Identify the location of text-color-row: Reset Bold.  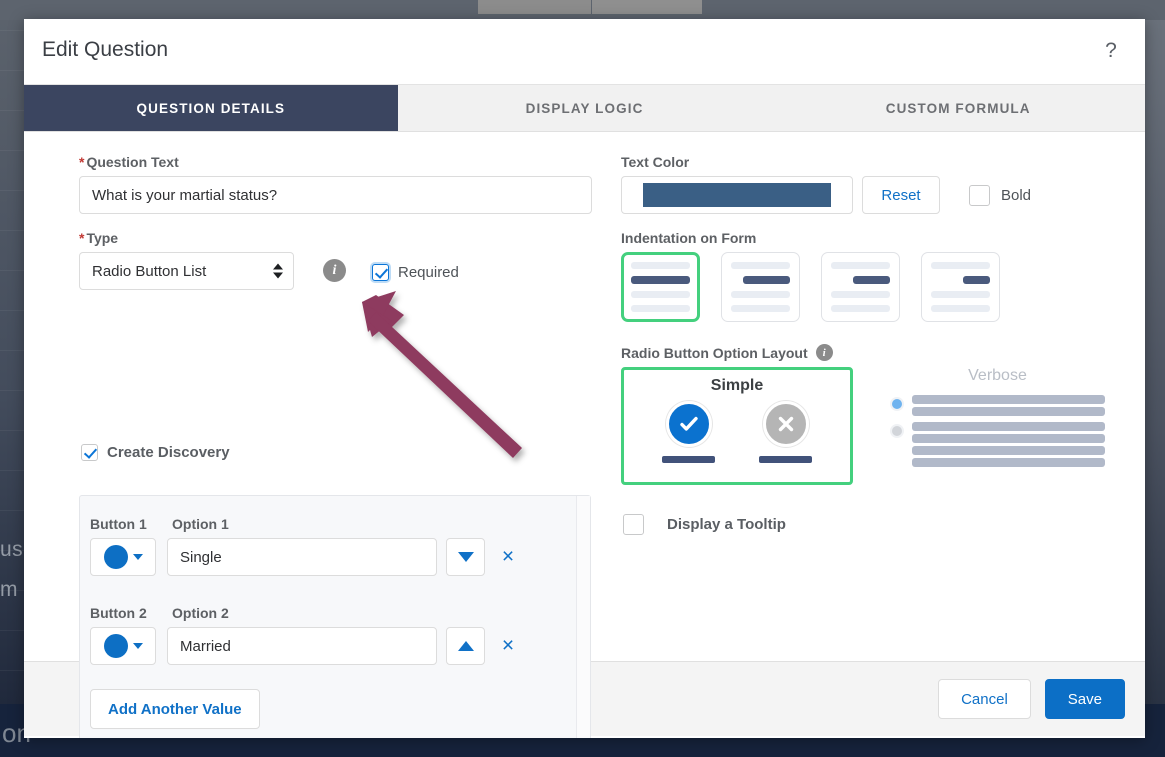
(826, 195).